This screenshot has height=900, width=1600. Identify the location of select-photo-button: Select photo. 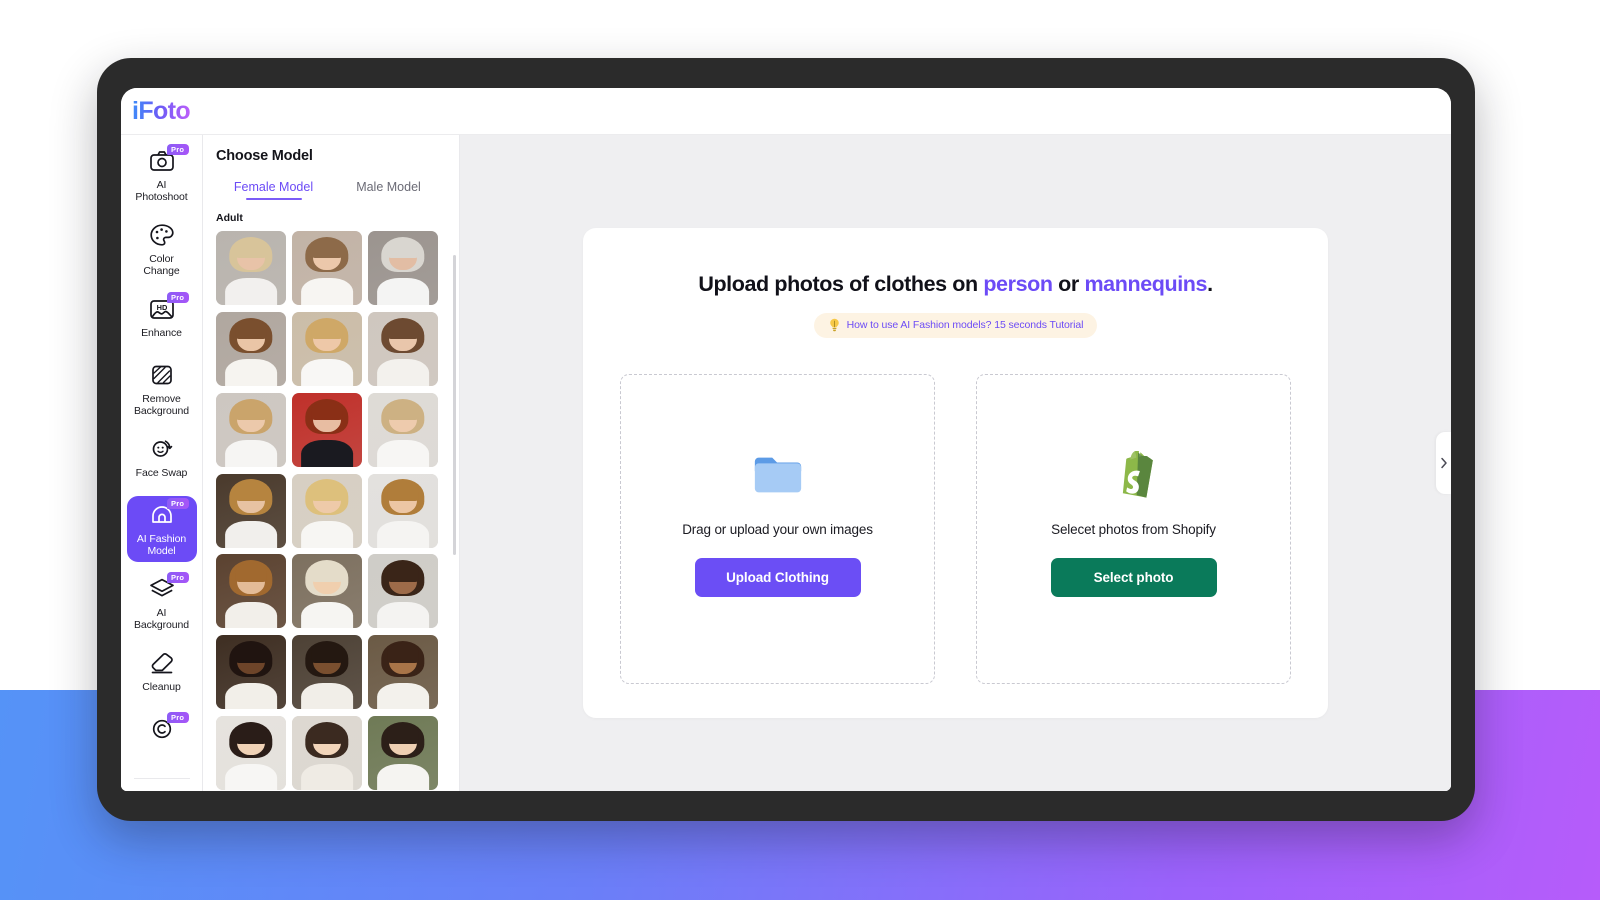
(1133, 577).